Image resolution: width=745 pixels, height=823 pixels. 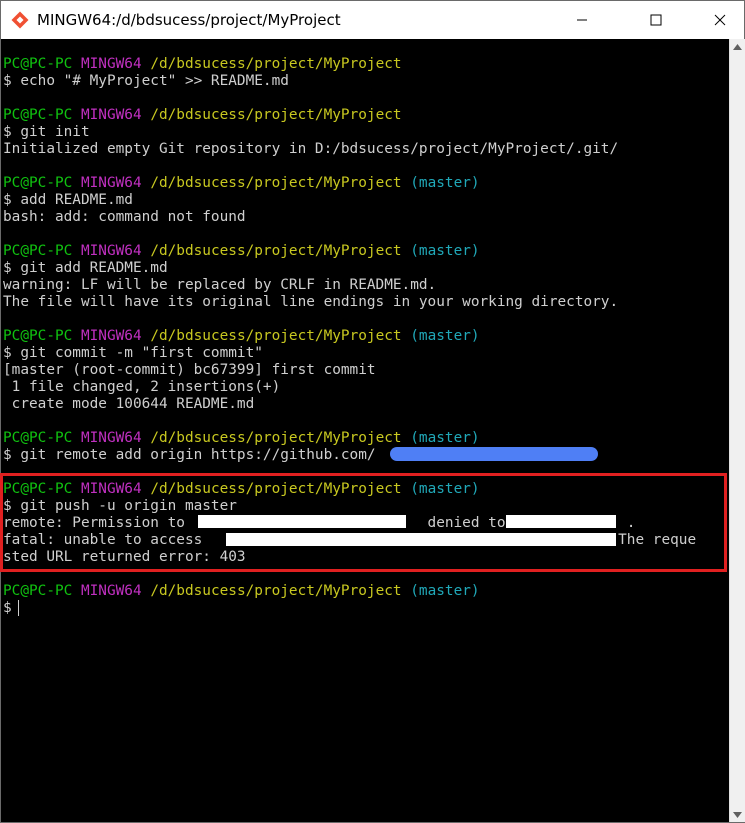 I want to click on scroll-down-arrow-icon, so click(x=737, y=814).